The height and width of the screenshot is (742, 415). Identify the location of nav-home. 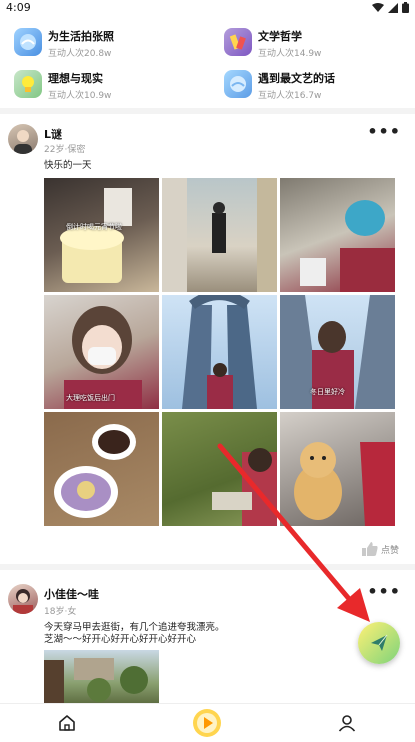
(67, 723).